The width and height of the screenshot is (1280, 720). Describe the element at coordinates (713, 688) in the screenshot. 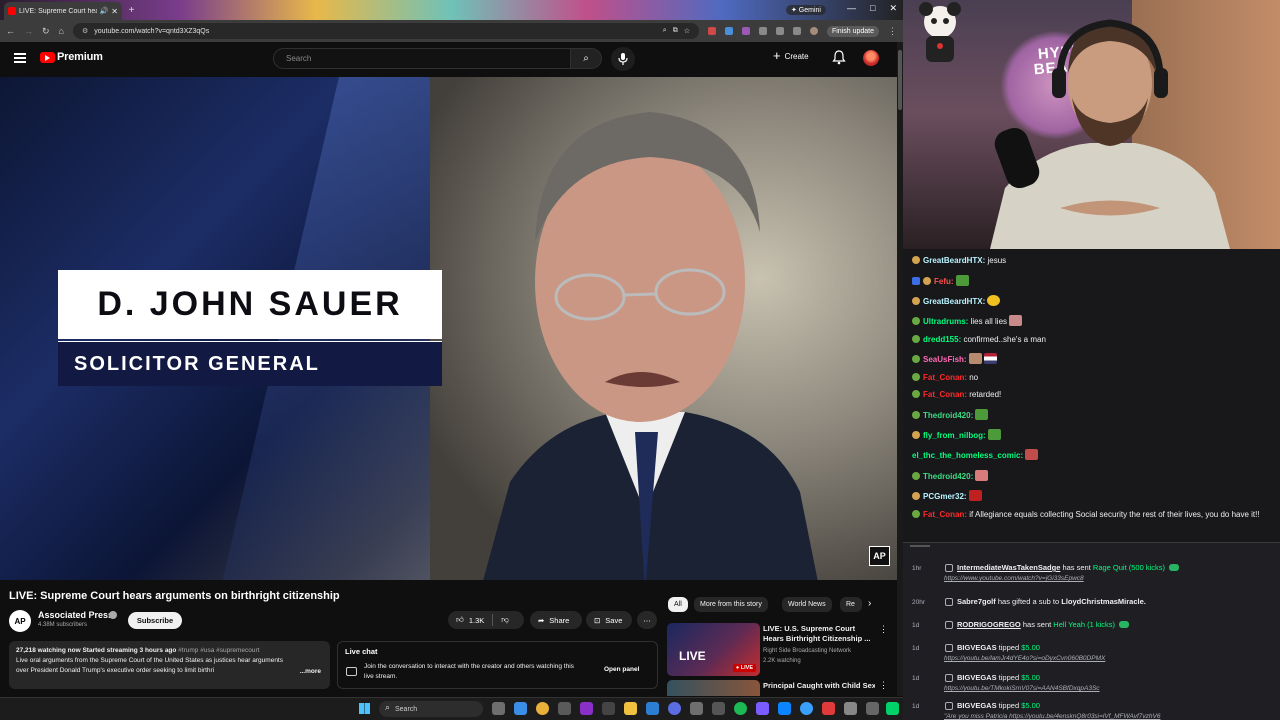

I see `recommendation-thumbnail` at that location.